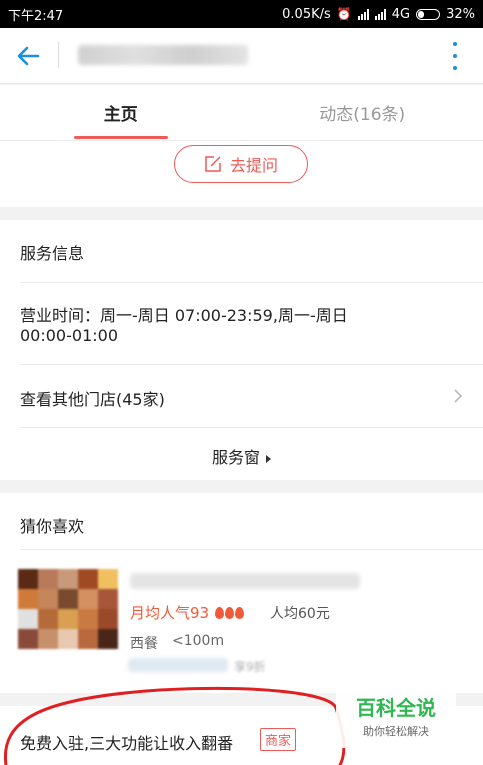 Image resolution: width=483 pixels, height=765 pixels. What do you see at coordinates (245, 581) in the screenshot?
I see `store-name-blurred` at bounding box center [245, 581].